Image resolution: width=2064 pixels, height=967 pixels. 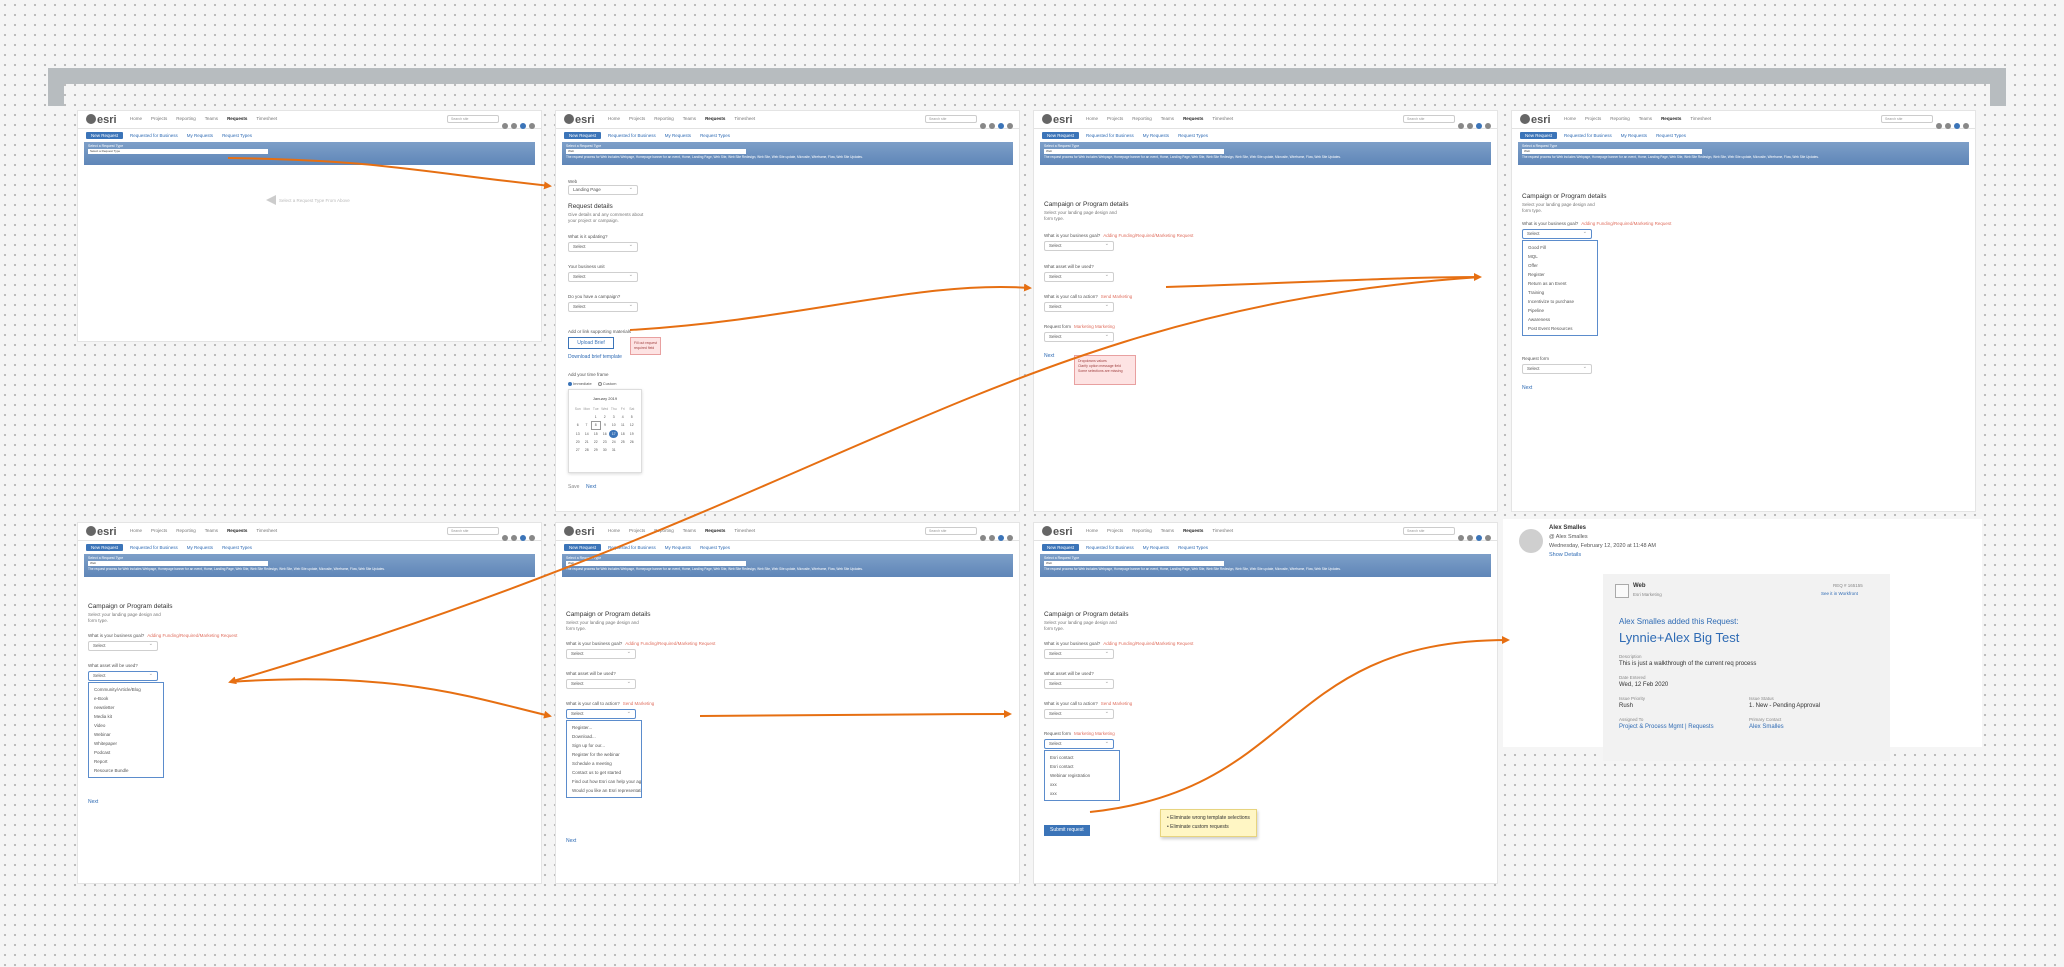 I want to click on download-template-link: Download brief template, so click(x=595, y=357).